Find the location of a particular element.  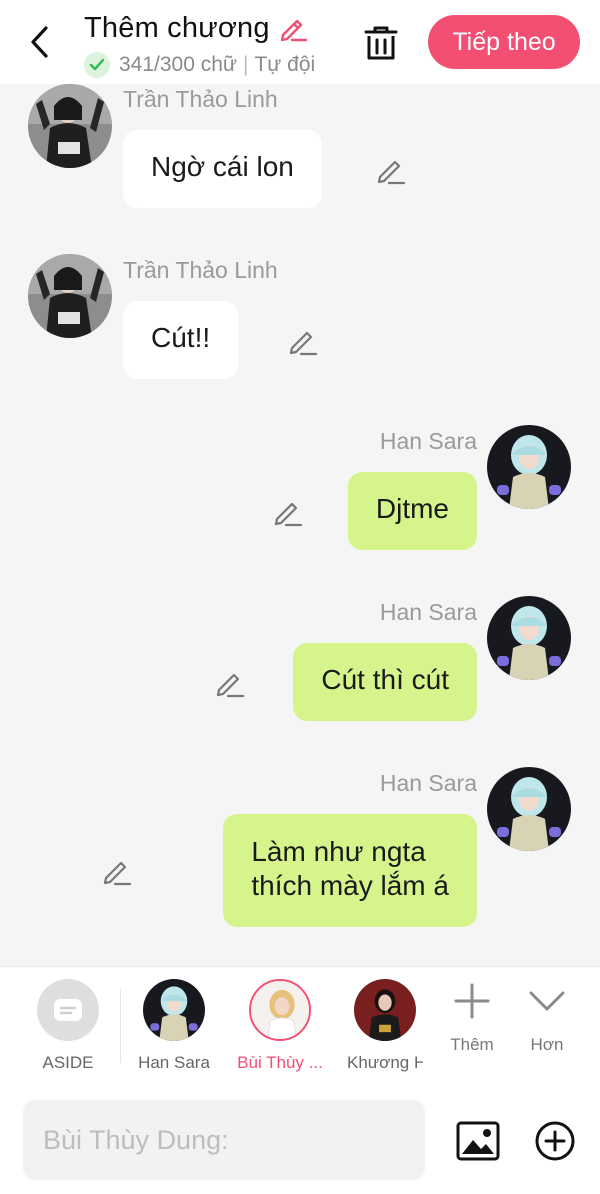

add-character-button: Thêm is located at coordinates (472, 1018).